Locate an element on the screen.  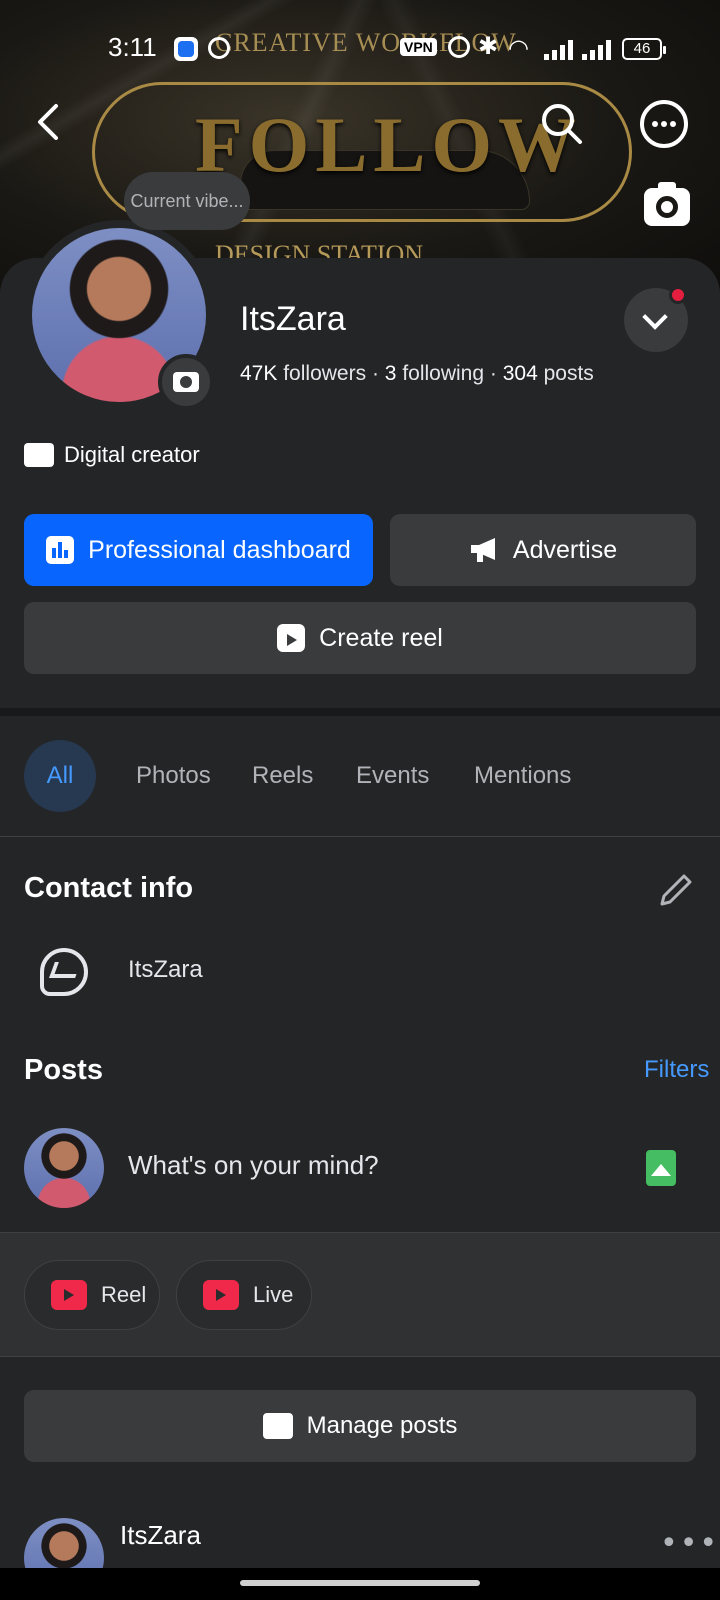
search-icon is located at coordinates (562, 124).